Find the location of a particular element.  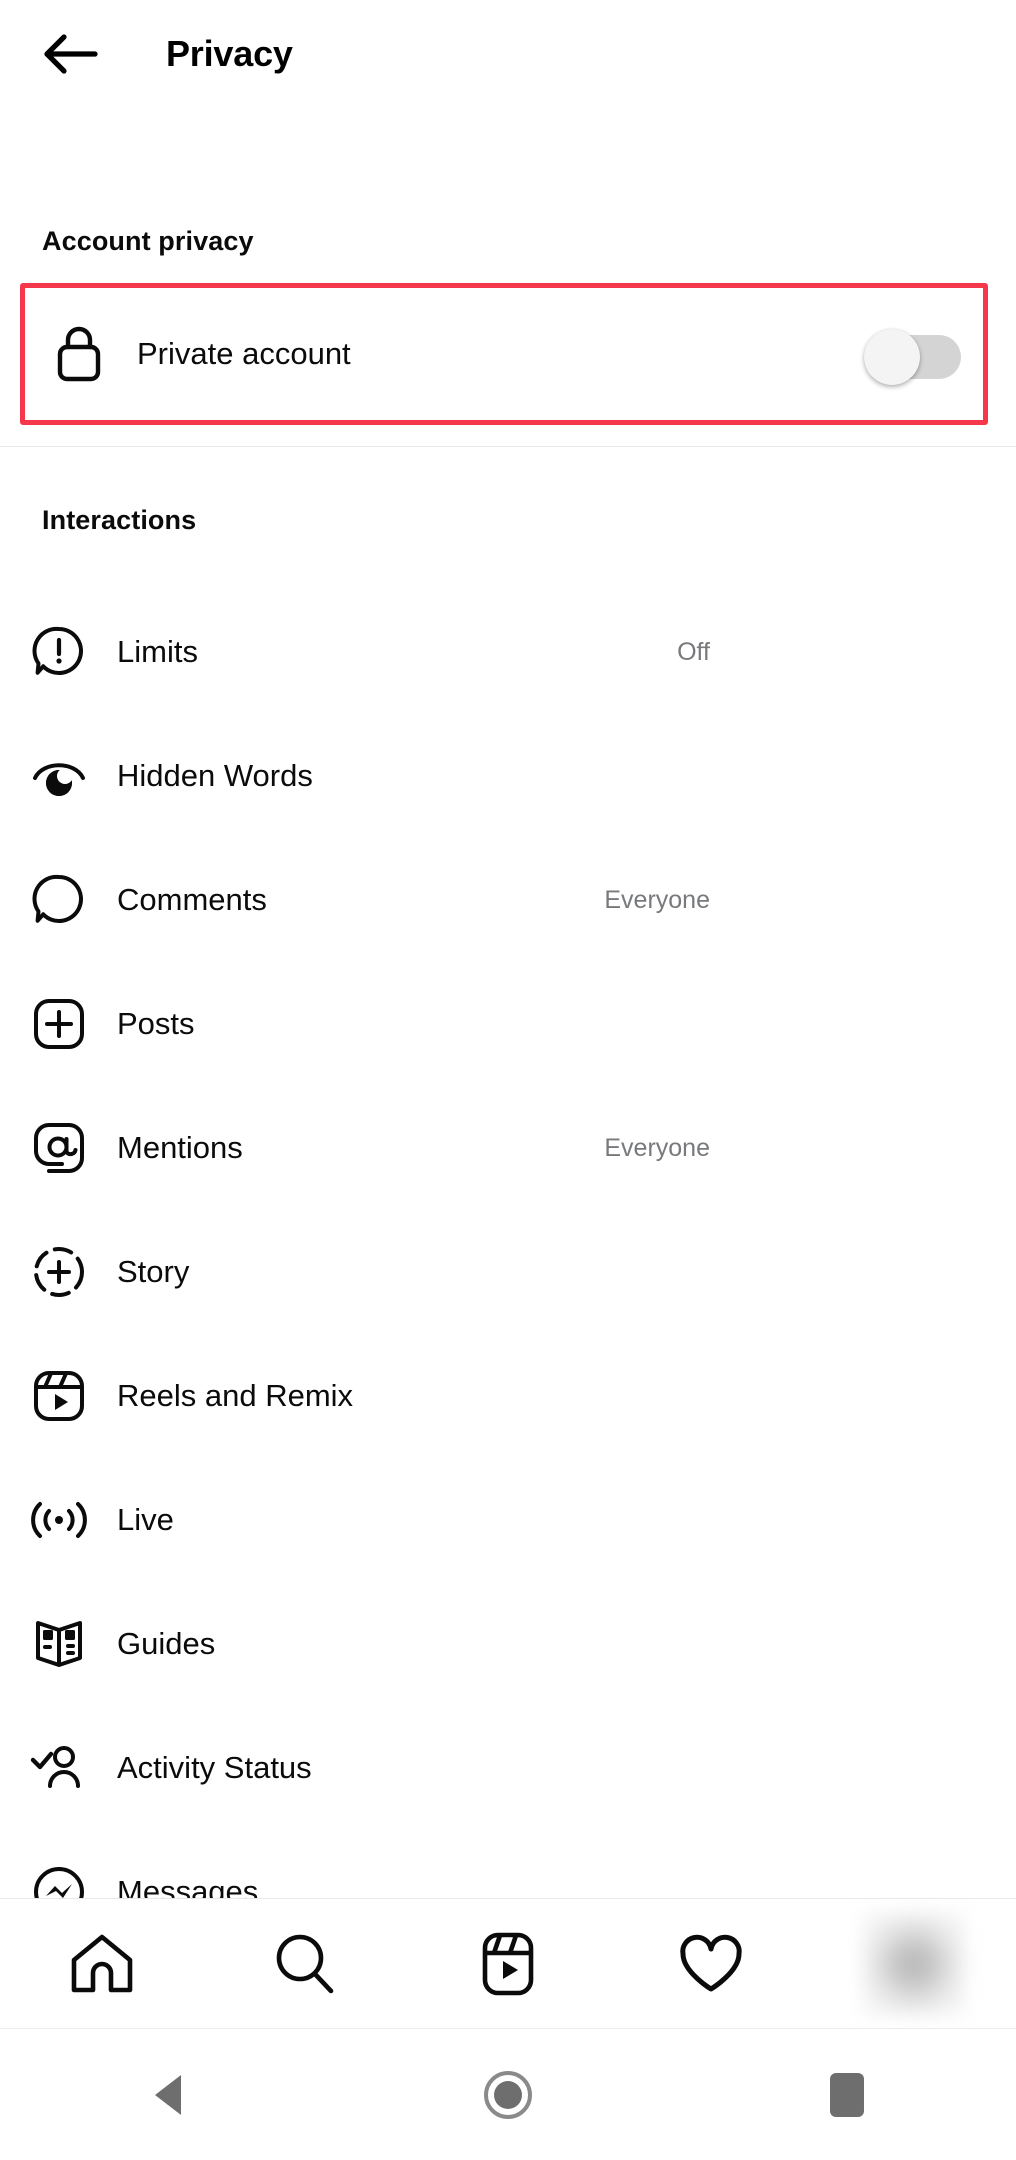

bottom-tab-bar is located at coordinates (508, 1963).